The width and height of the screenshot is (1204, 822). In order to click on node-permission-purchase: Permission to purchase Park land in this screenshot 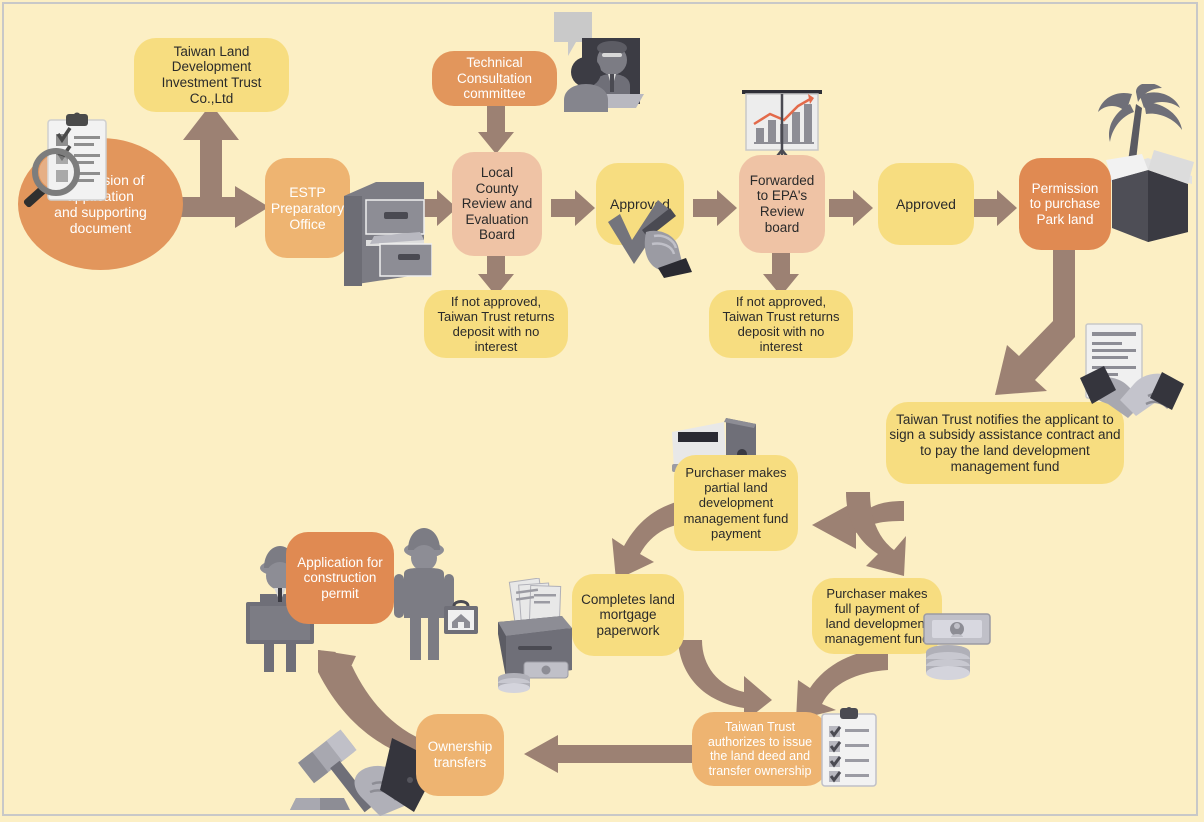, I will do `click(1065, 204)`.